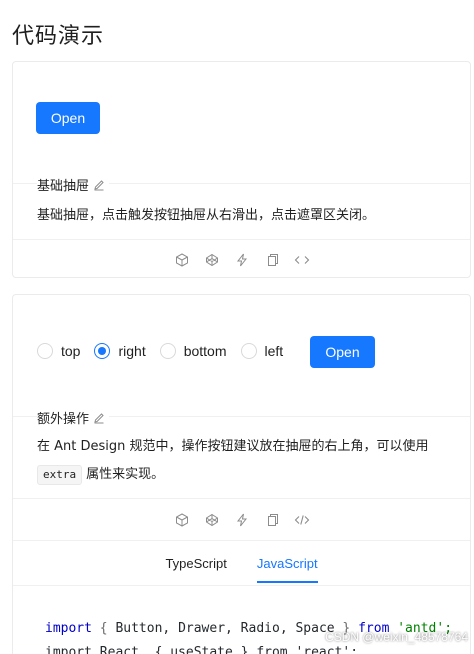 This screenshot has height=654, width=474. What do you see at coordinates (262, 351) in the screenshot?
I see `radio-left: left` at bounding box center [262, 351].